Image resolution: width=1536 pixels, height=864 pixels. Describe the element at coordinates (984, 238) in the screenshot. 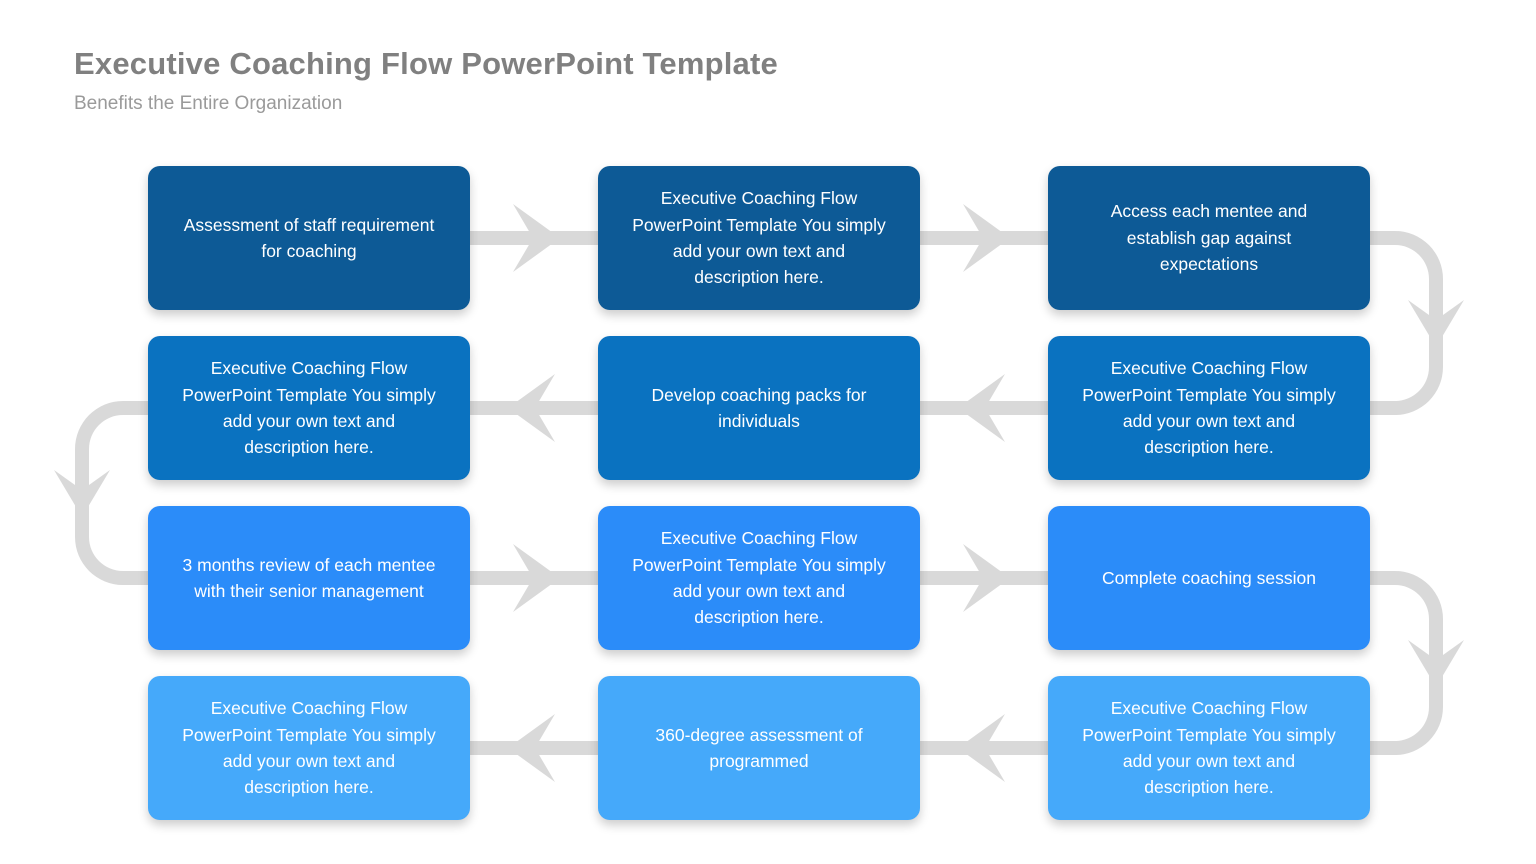

I see `arrow-right-r1-c2-c3` at that location.